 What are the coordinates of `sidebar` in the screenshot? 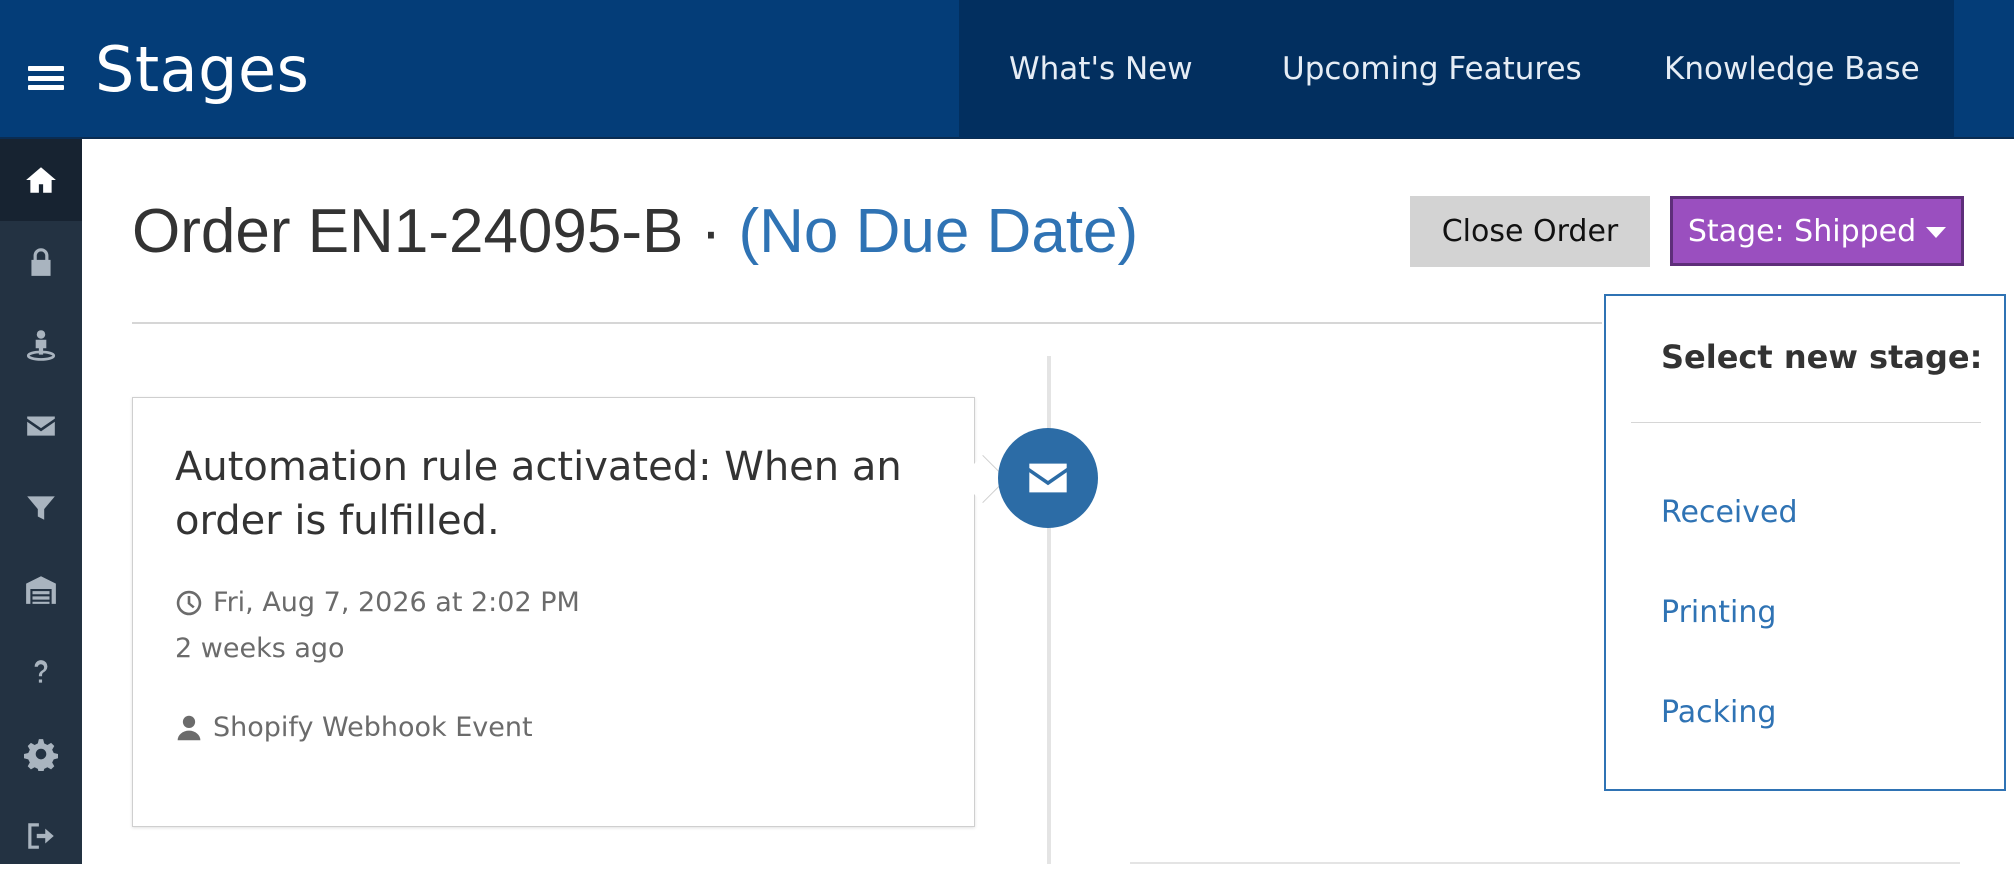 It's located at (41, 501).